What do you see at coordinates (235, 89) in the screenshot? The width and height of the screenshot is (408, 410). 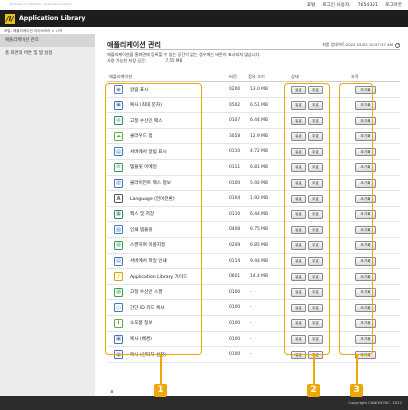 I see `app-version: 0200` at bounding box center [235, 89].